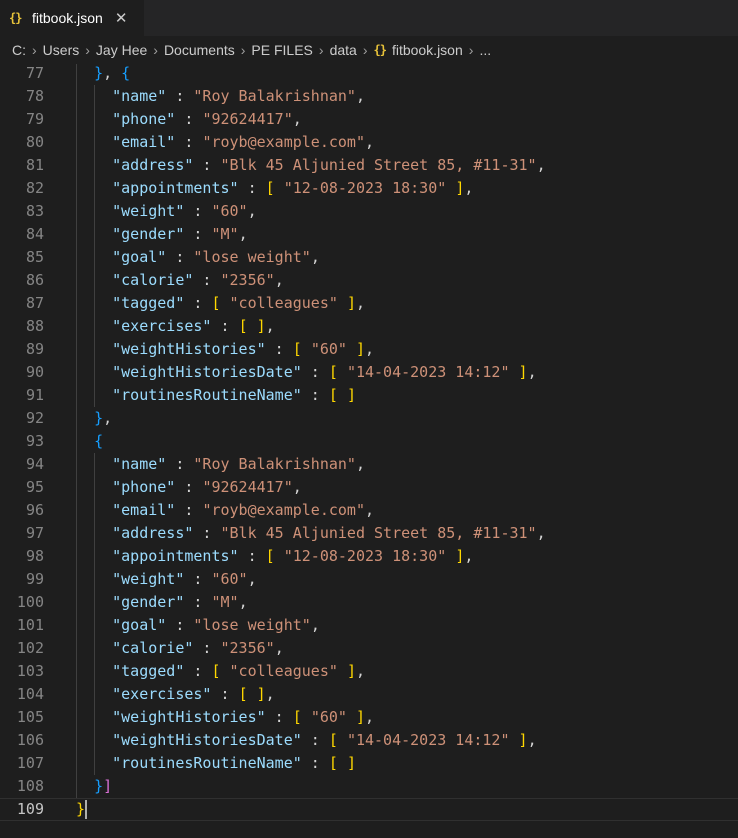 The width and height of the screenshot is (738, 838). What do you see at coordinates (369, 786) in the screenshot?
I see `code-line: 108 }]` at bounding box center [369, 786].